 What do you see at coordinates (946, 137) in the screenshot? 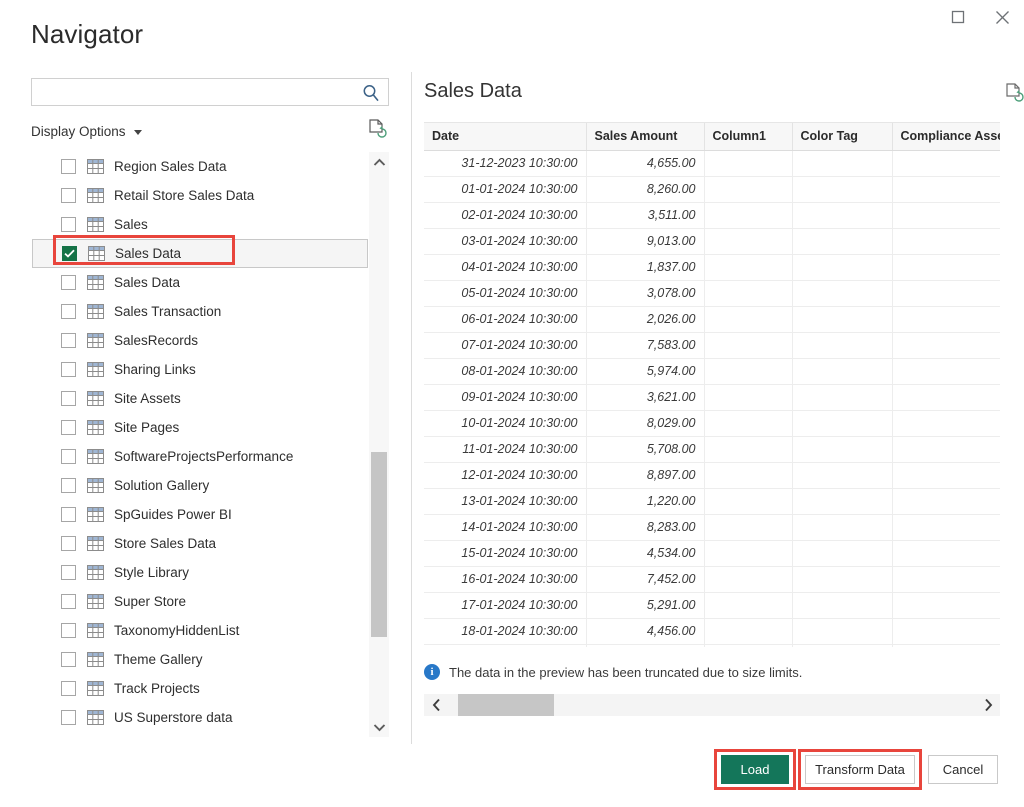
I see `column-header-compliance-asset: Compliance Asset` at bounding box center [946, 137].